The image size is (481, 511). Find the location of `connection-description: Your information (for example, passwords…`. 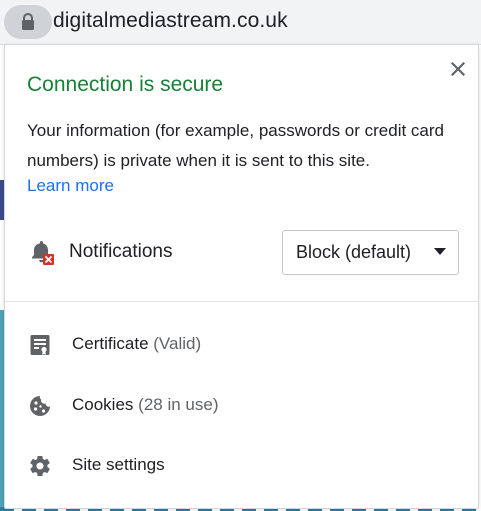

connection-description: Your information (for example, passwords… is located at coordinates (235, 145).